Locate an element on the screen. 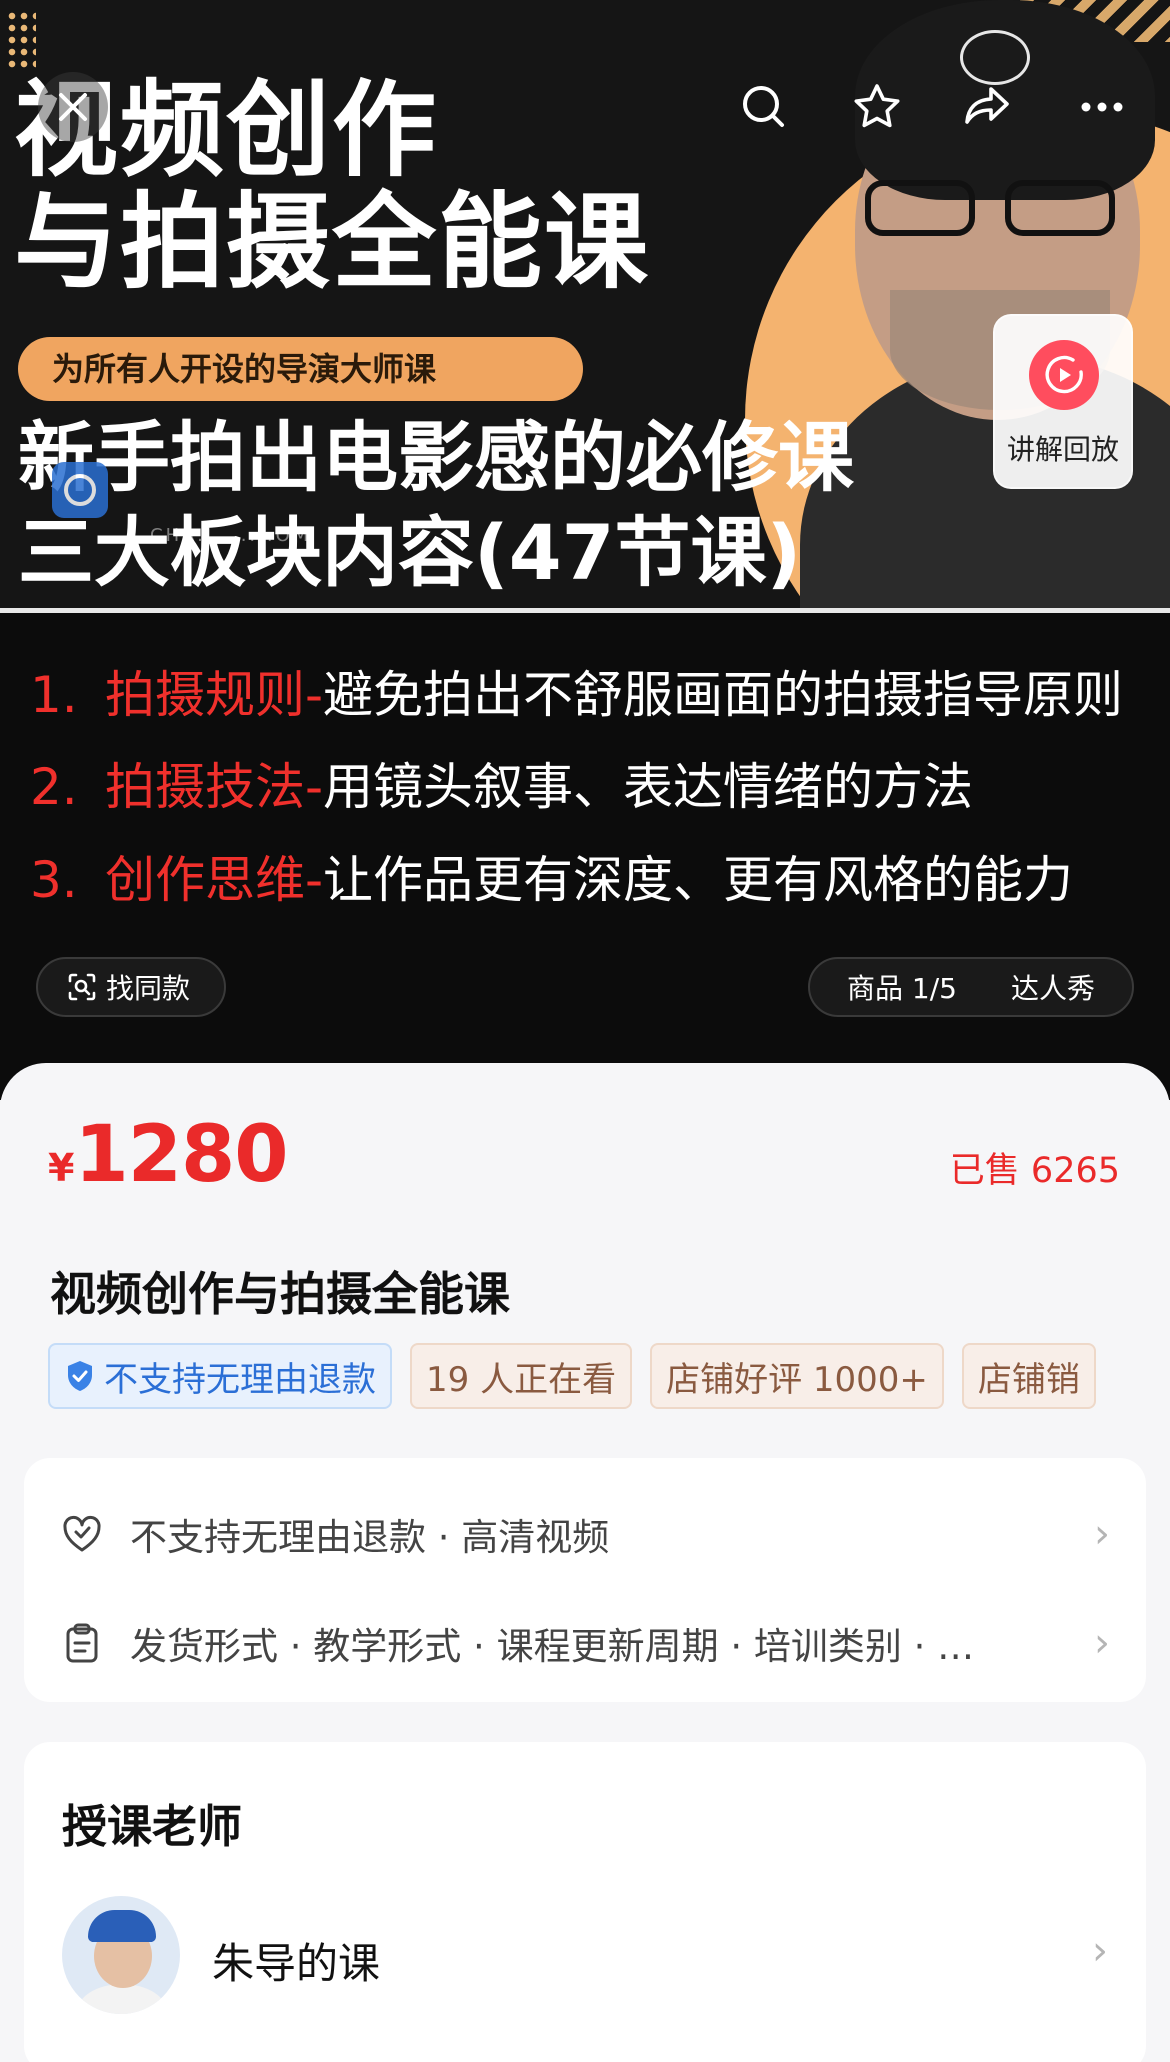  price-value: 1280 is located at coordinates (181, 1155).